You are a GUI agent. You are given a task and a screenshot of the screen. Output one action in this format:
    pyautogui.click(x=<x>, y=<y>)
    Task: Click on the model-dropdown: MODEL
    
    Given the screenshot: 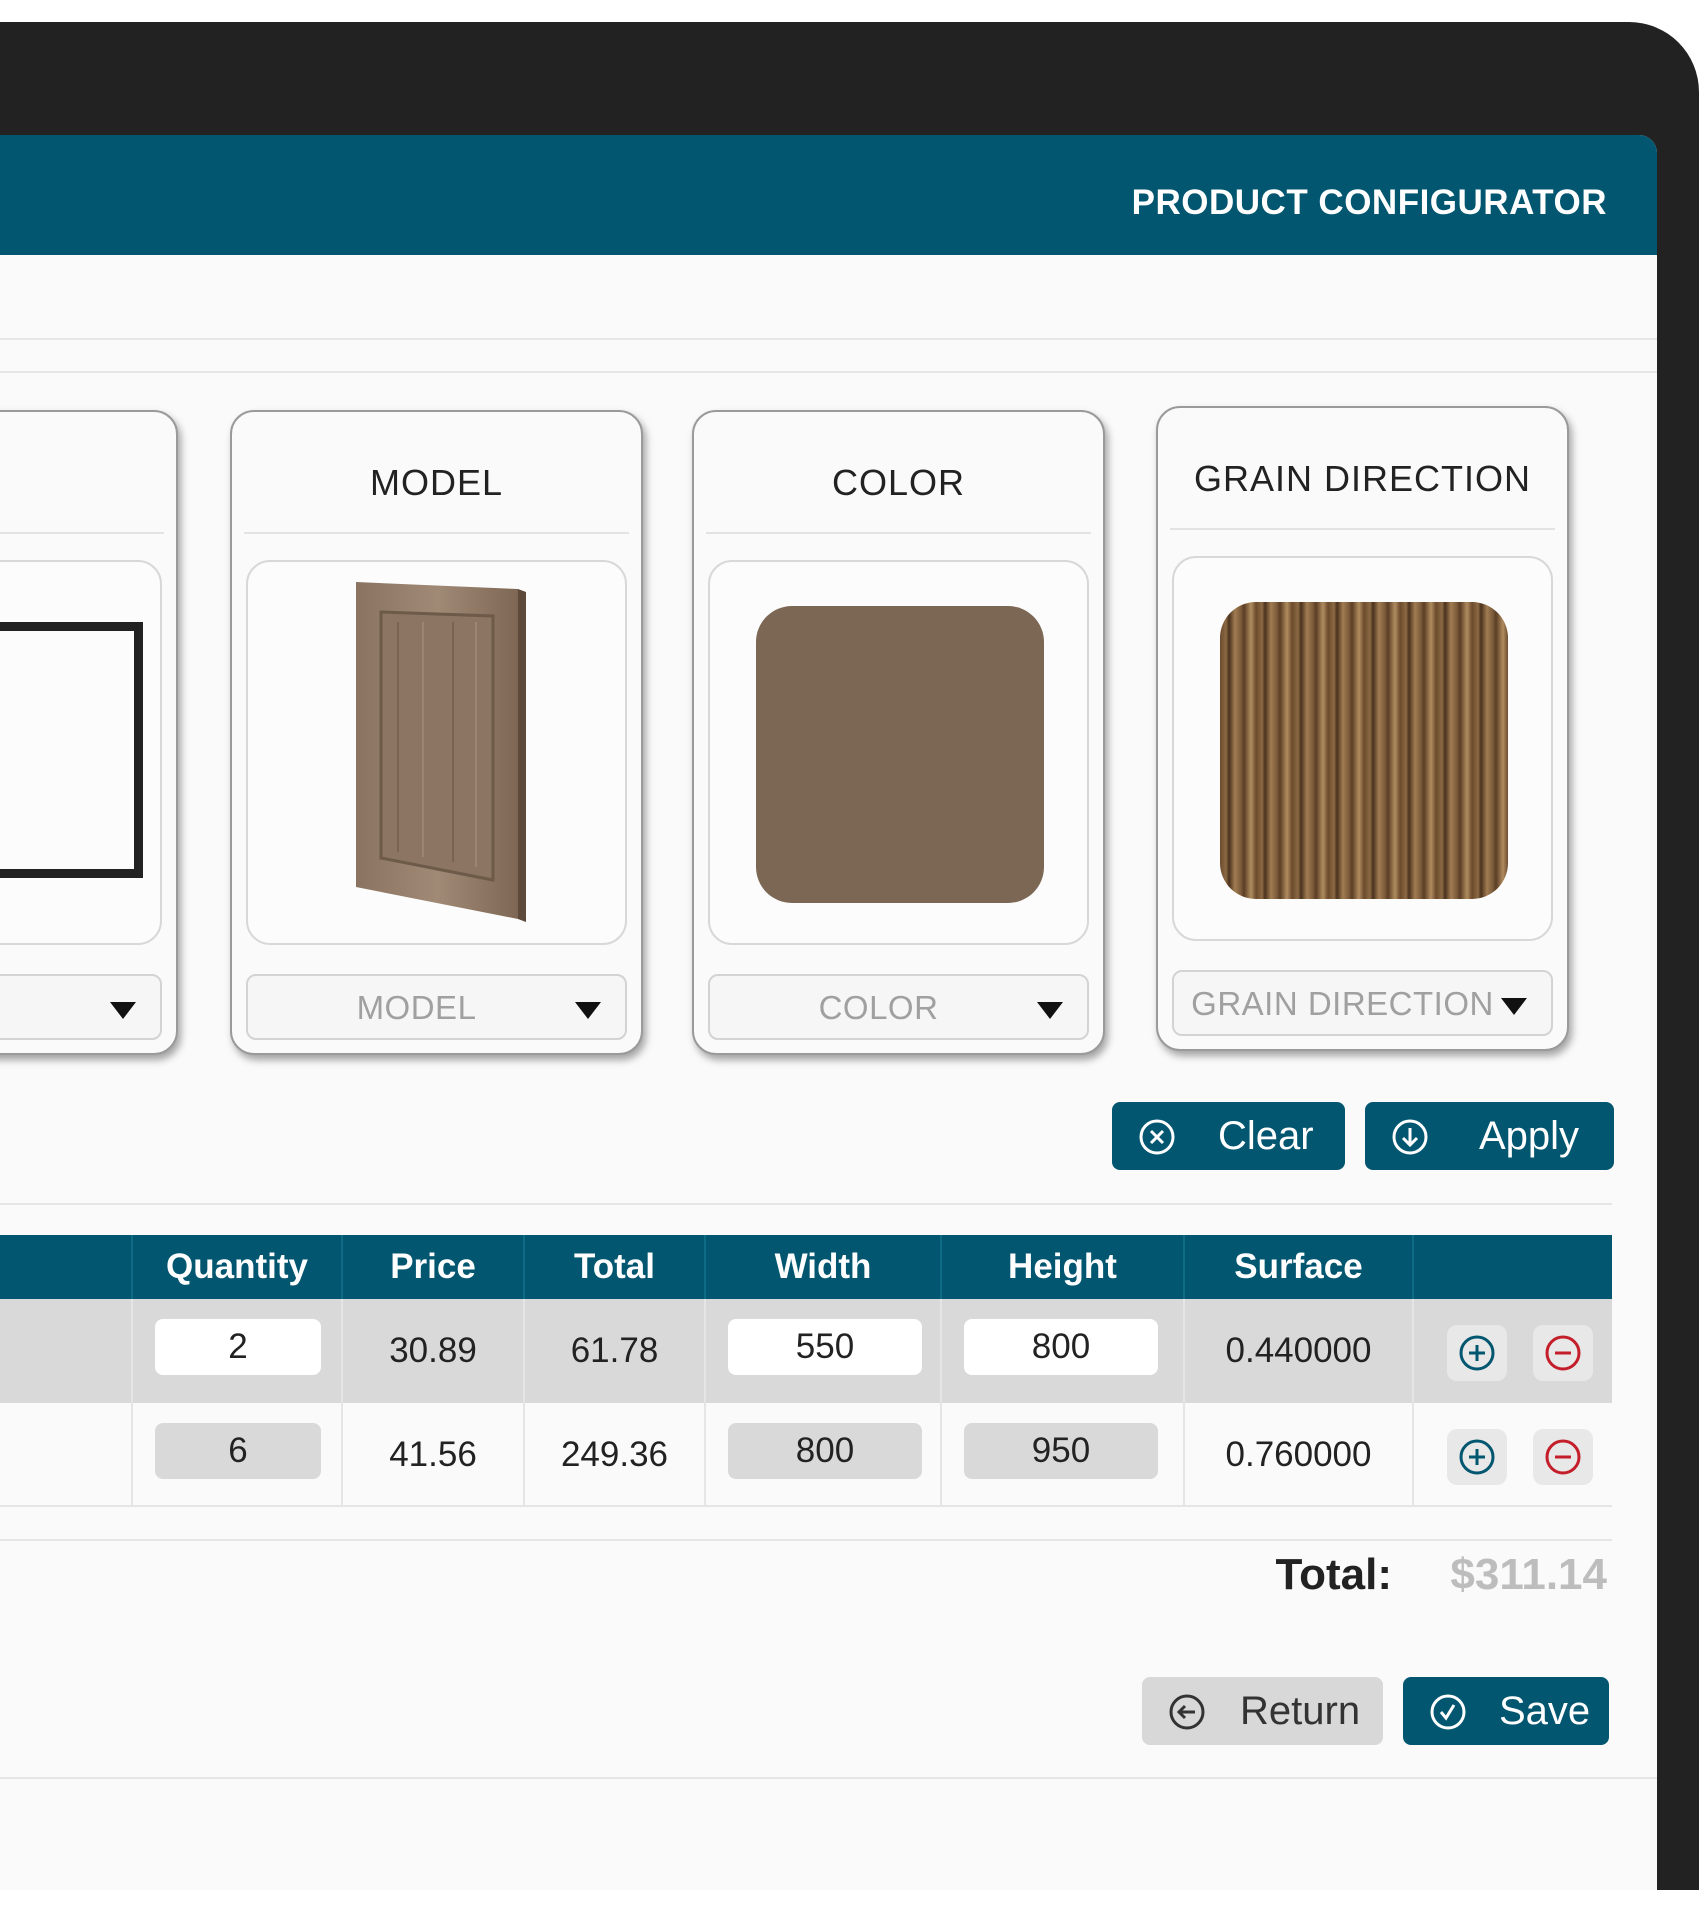 What is the action you would take?
    pyautogui.click(x=436, y=1007)
    